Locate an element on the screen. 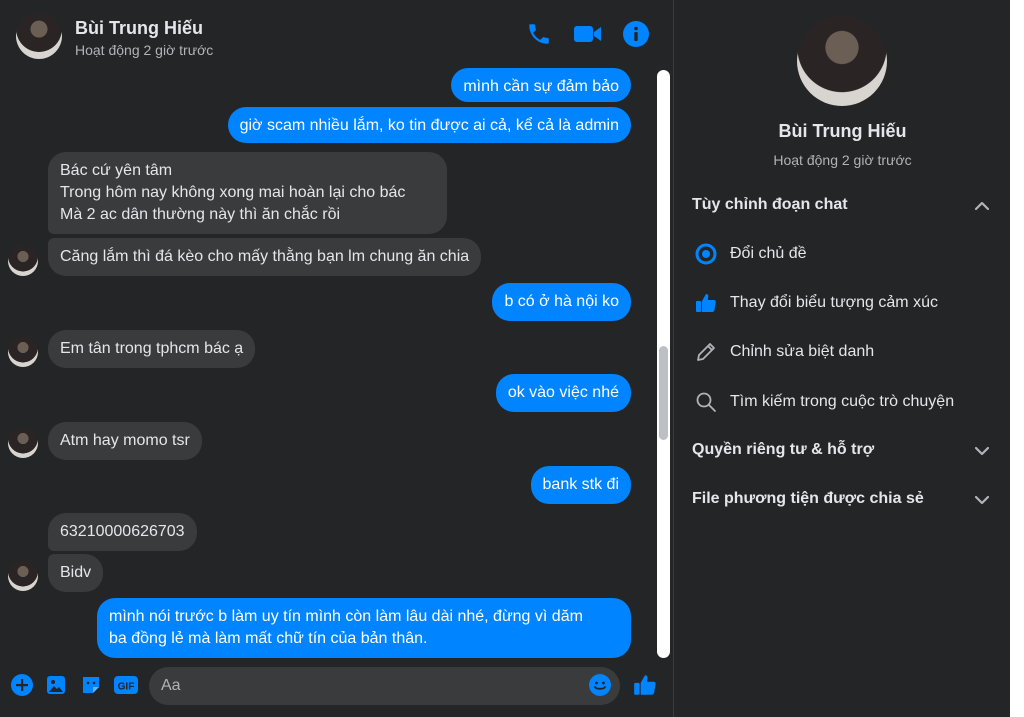  section-privacy-support: Quyền riêng tư & hỗ trợ is located at coordinates (842, 451).